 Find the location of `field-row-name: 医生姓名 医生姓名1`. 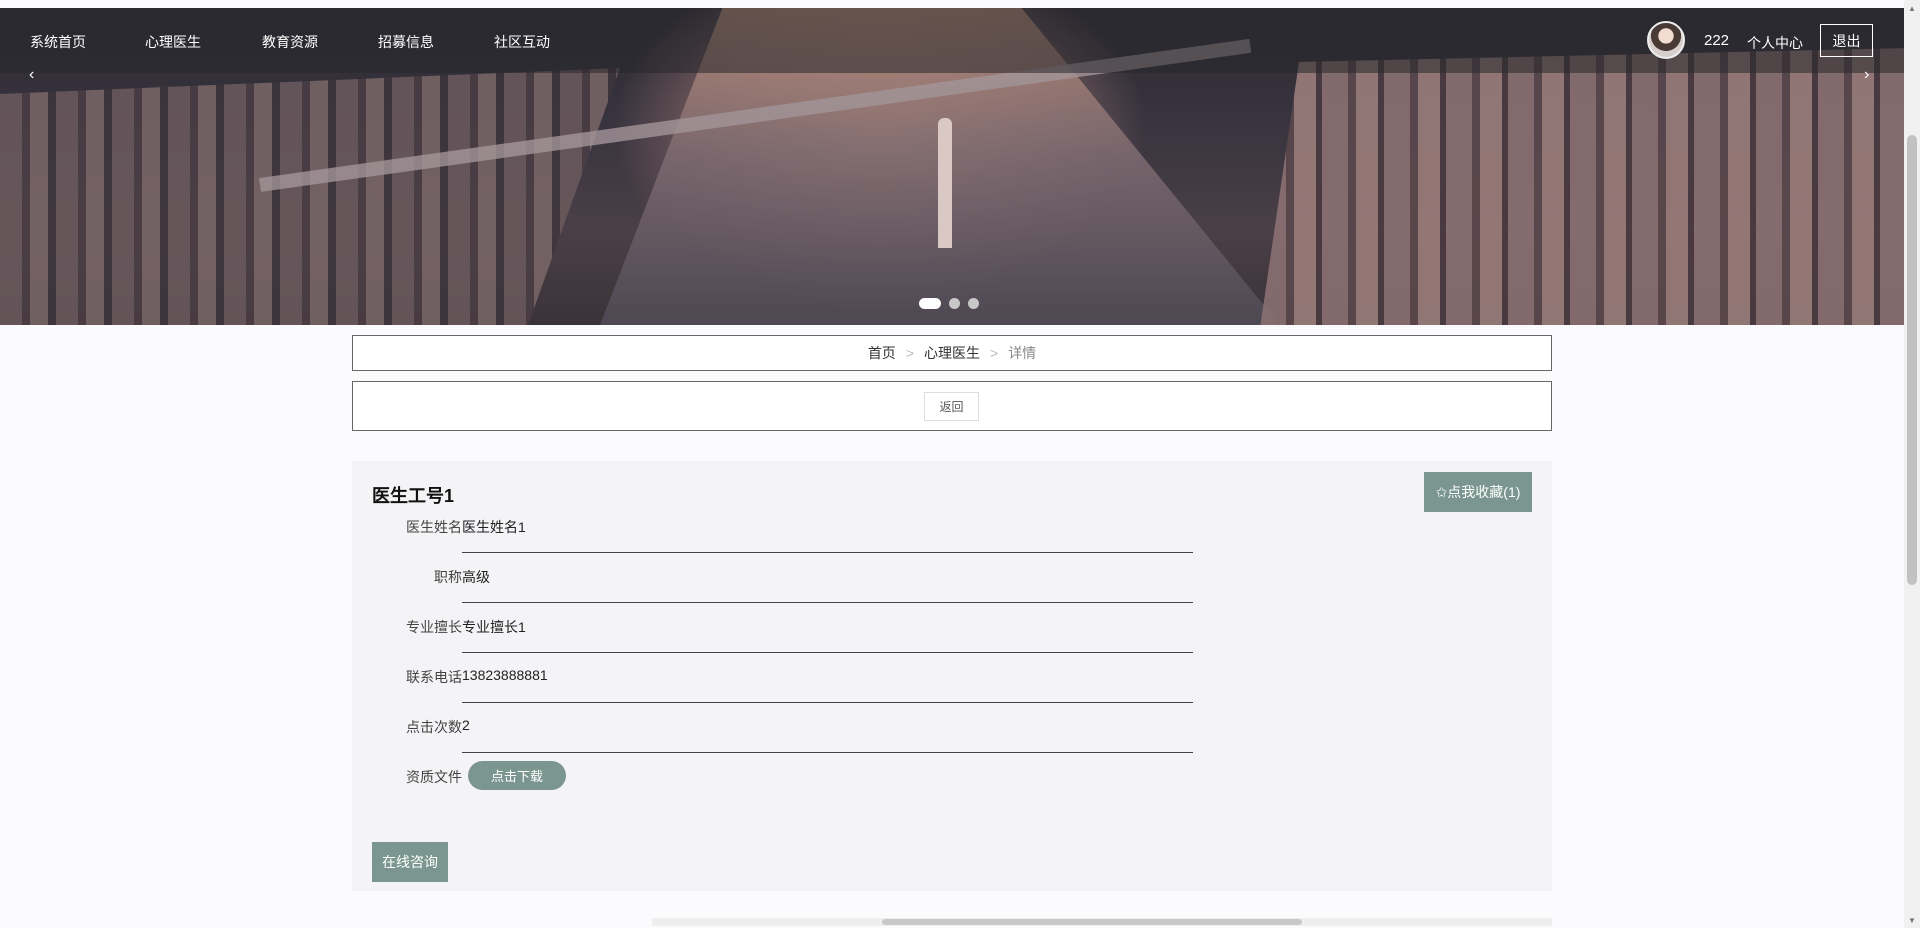

field-row-name: 医生姓名 医生姓名1 is located at coordinates (852, 528).